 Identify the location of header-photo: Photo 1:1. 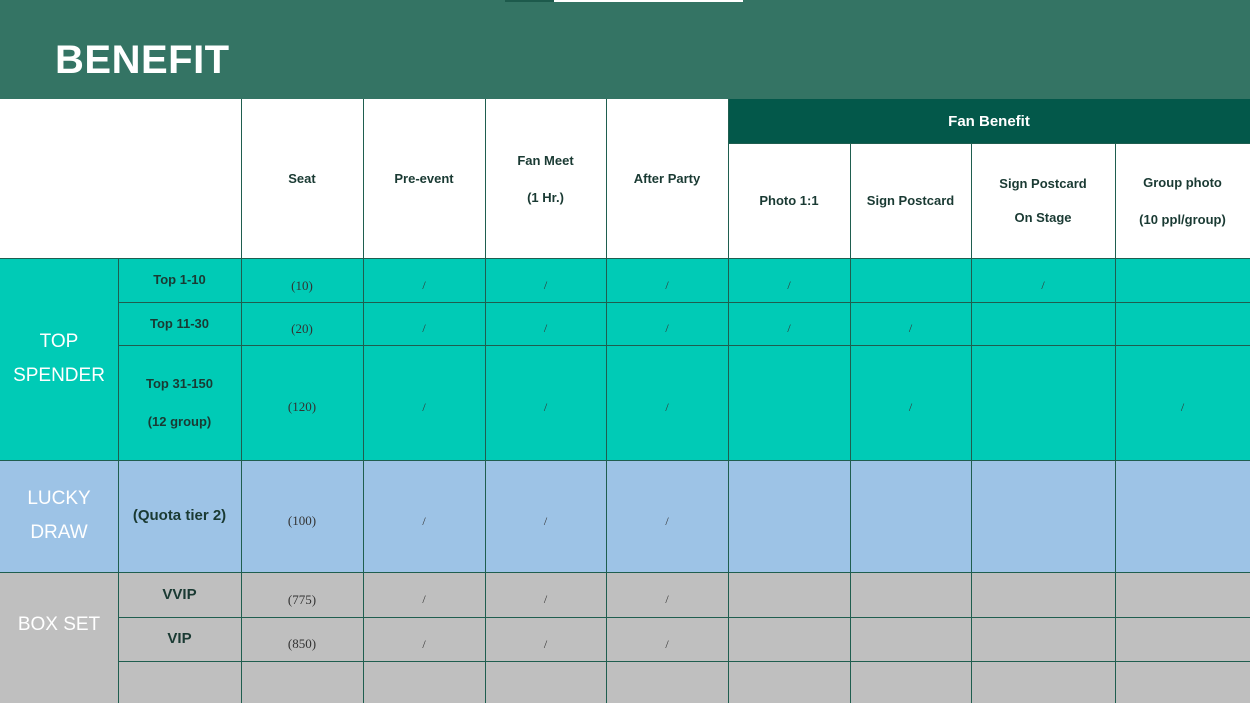
(789, 200).